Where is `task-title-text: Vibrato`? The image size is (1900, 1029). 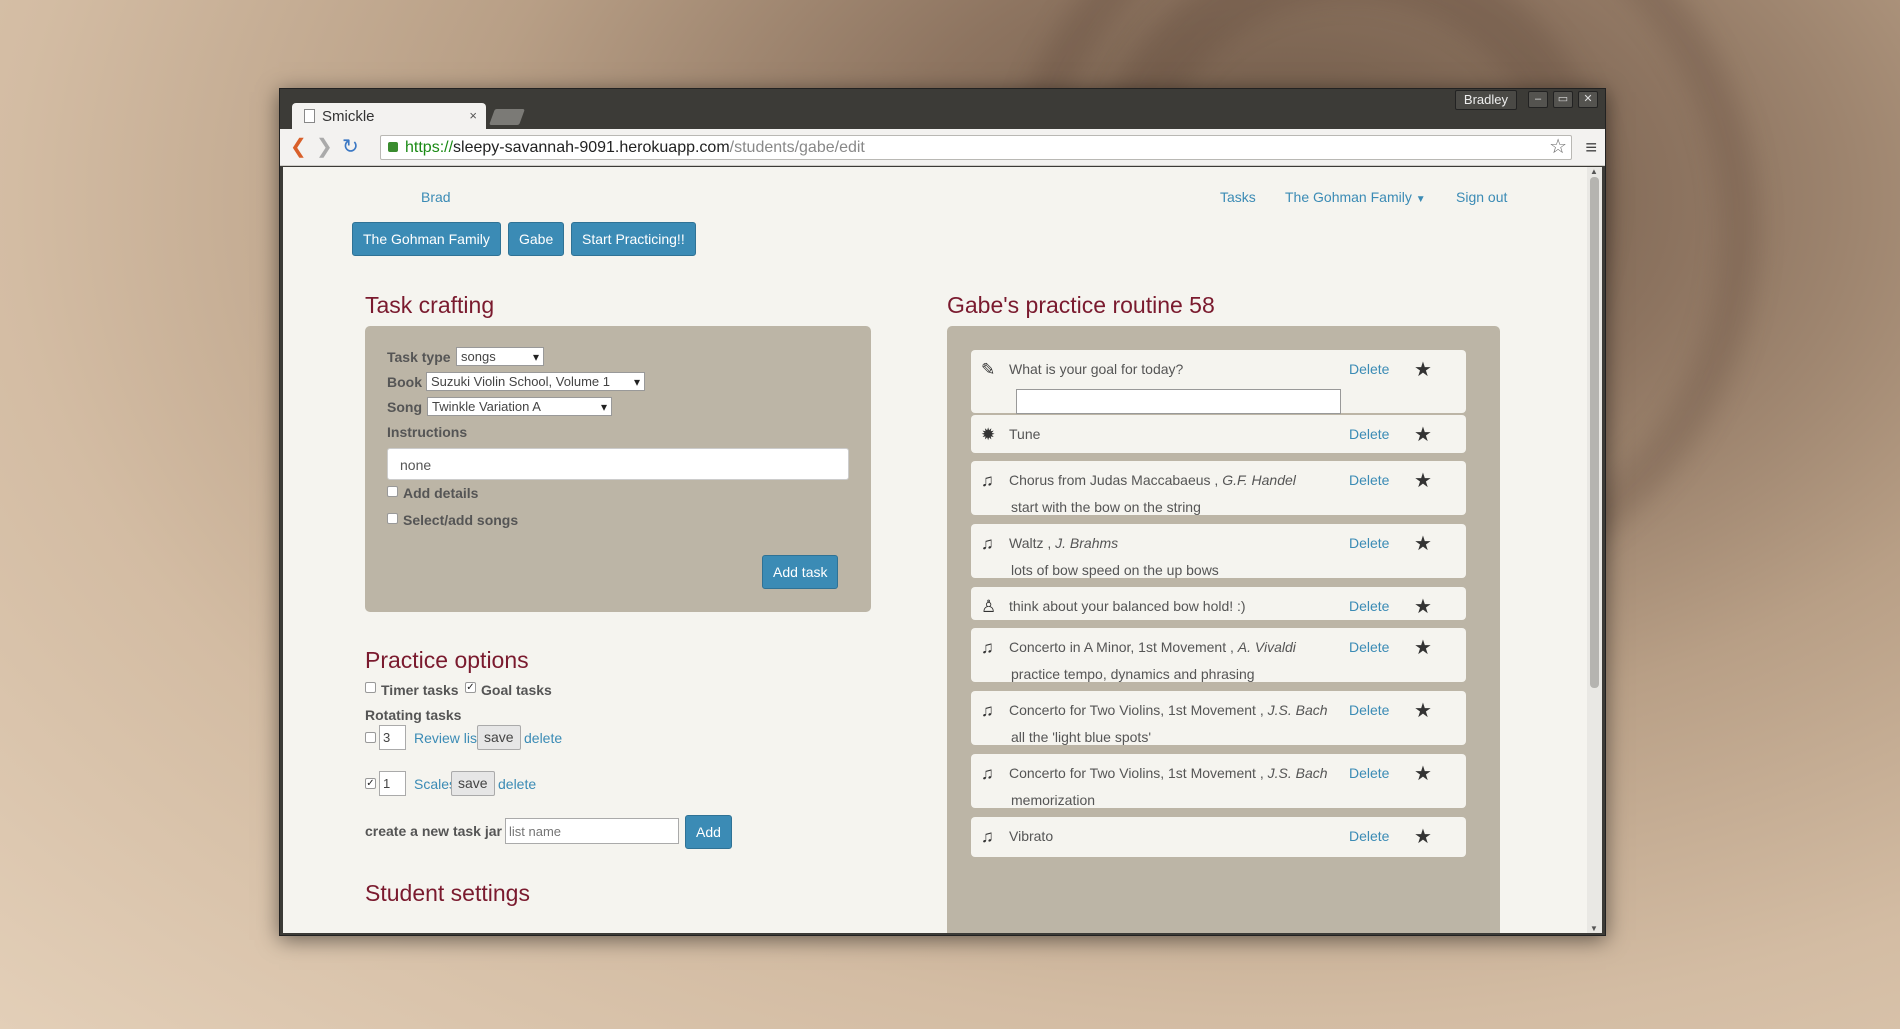
task-title-text: Vibrato is located at coordinates (1031, 836).